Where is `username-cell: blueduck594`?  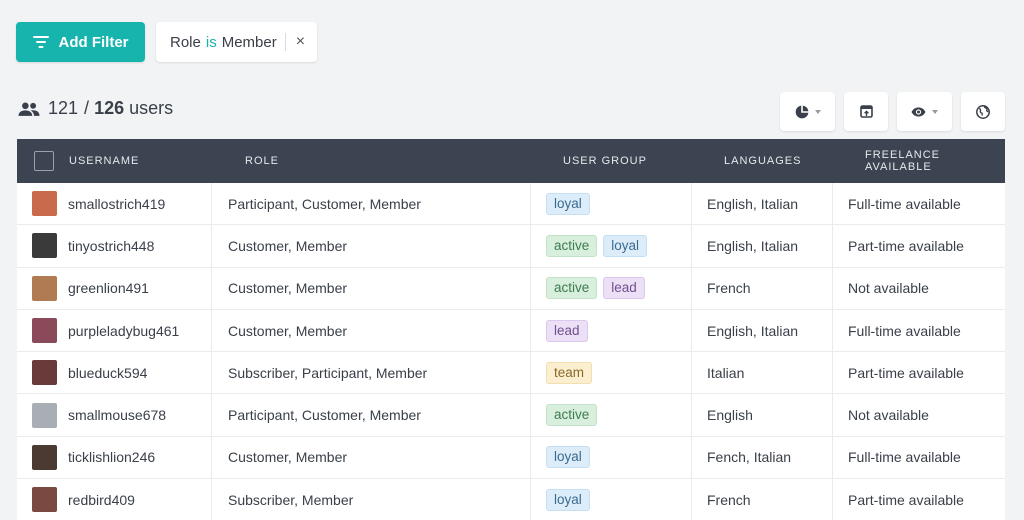
username-cell: blueduck594 is located at coordinates (114, 373).